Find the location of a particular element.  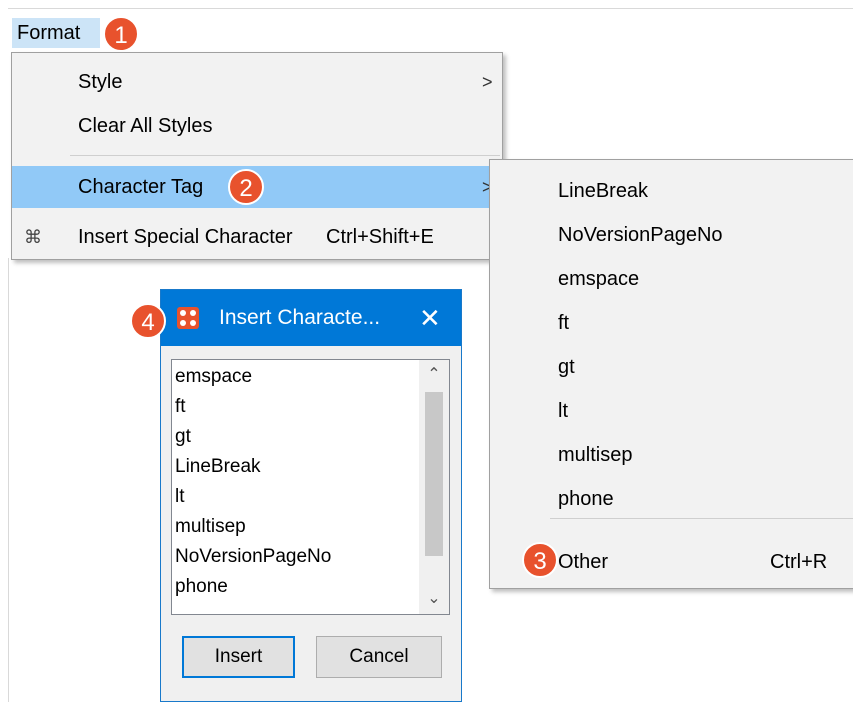

menu-format-label: Format is located at coordinates (49, 33).